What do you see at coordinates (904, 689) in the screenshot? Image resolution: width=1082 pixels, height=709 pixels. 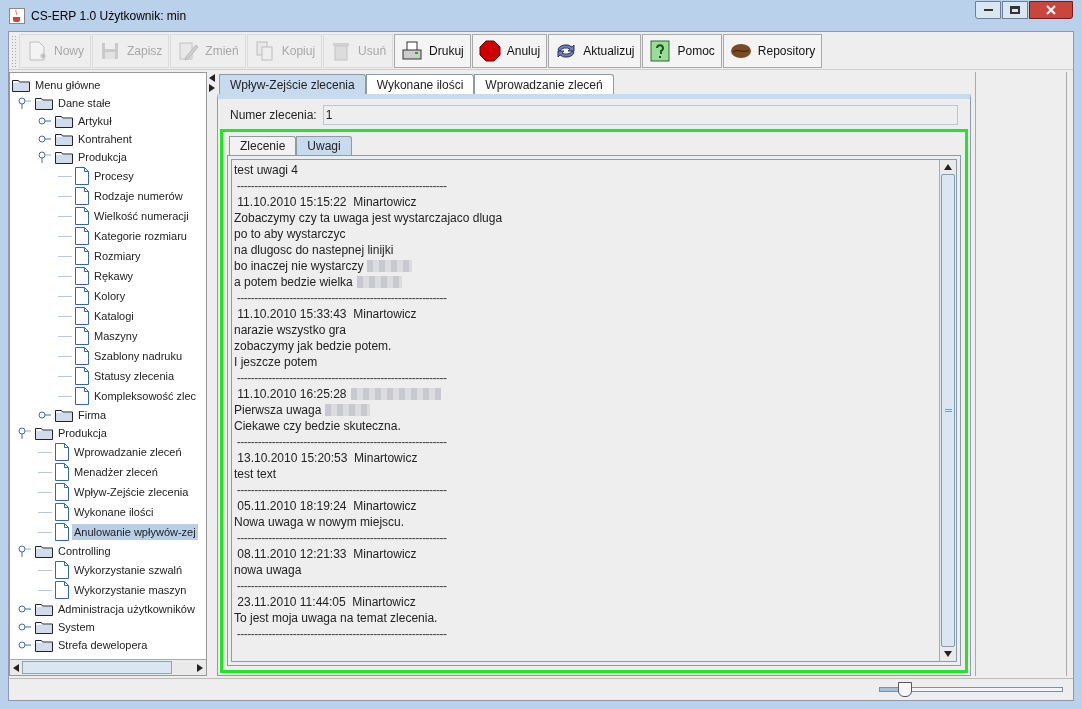 I see `slider-thumb` at bounding box center [904, 689].